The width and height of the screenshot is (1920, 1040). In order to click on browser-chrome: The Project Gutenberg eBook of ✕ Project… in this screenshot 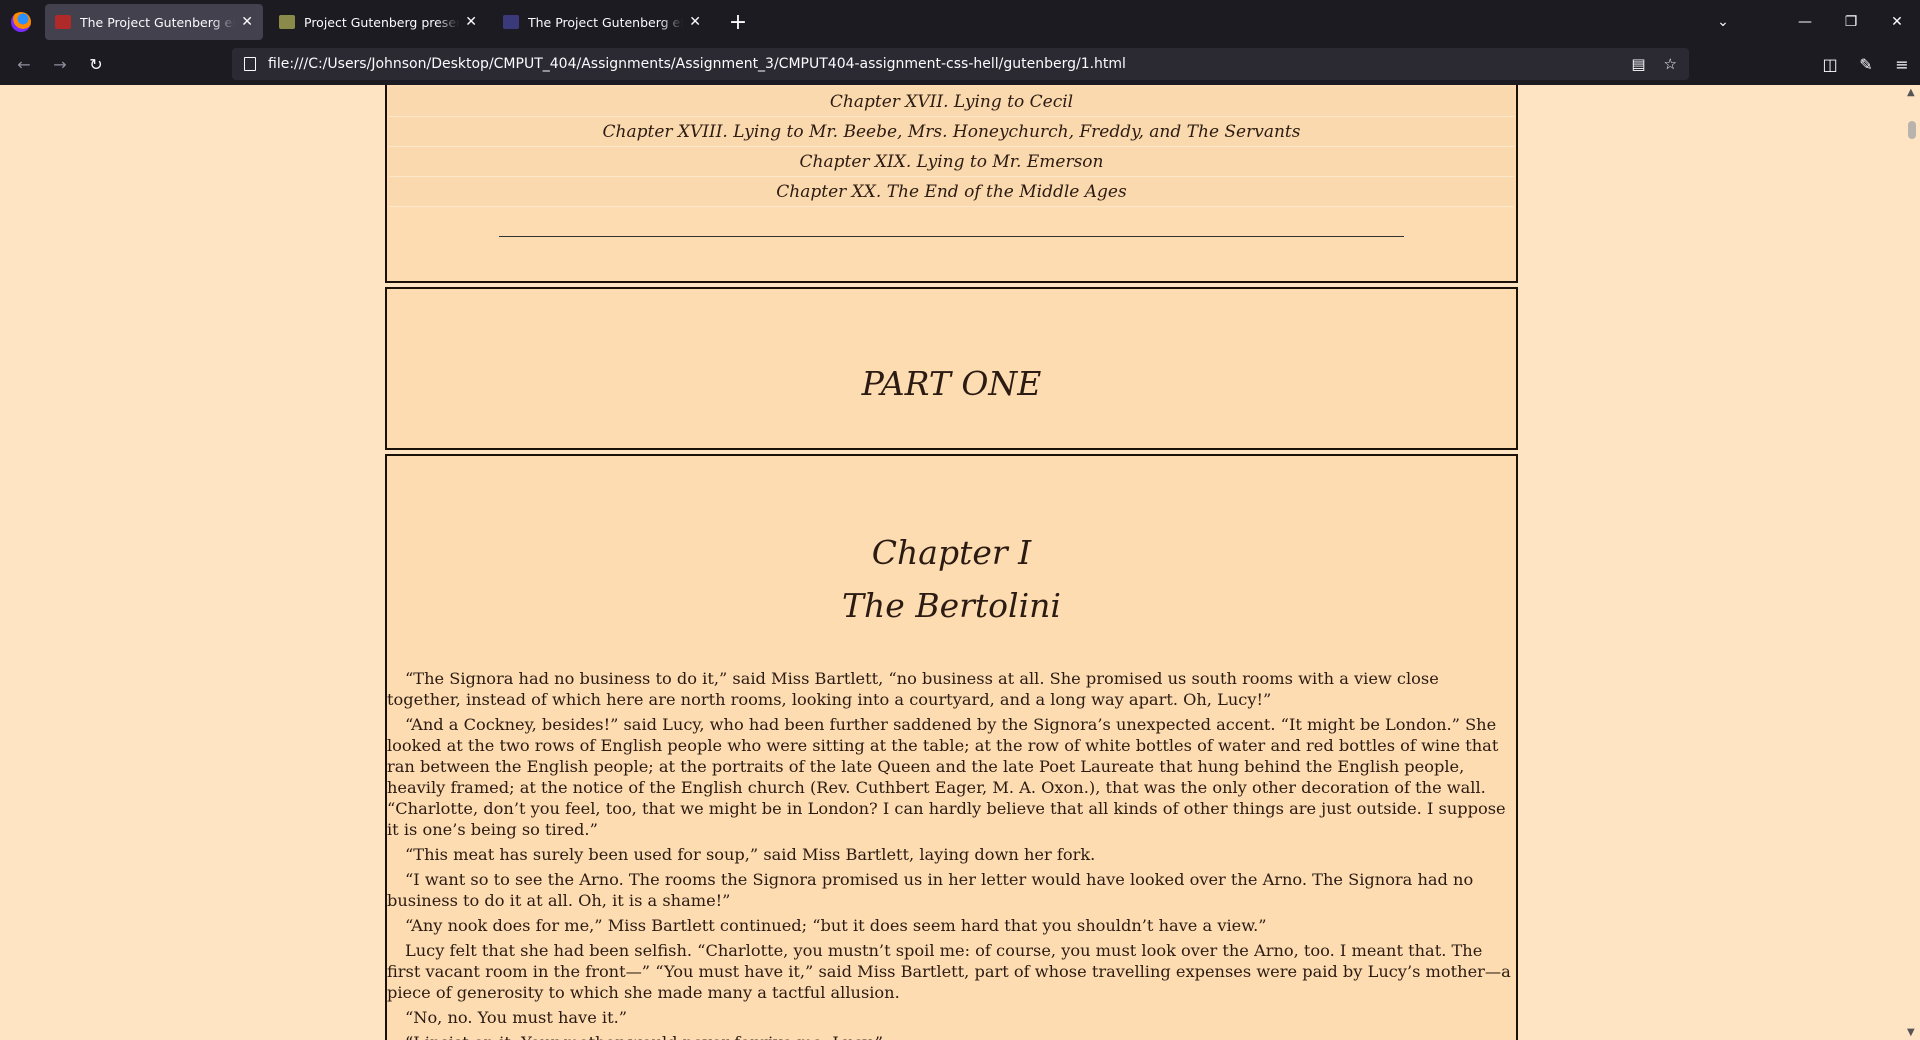, I will do `click(960, 42)`.